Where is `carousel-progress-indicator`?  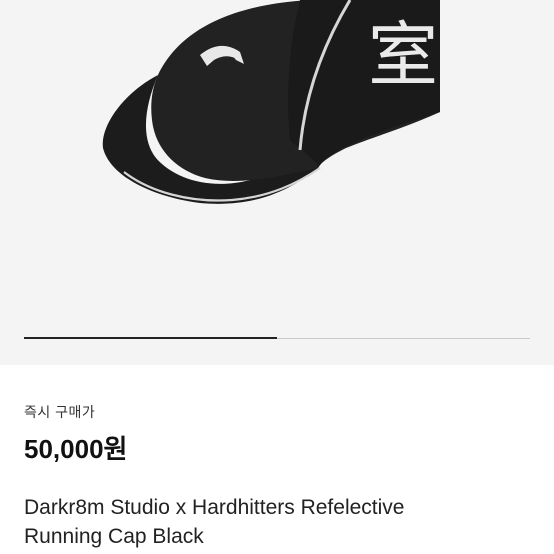
carousel-progress-indicator is located at coordinates (150, 338).